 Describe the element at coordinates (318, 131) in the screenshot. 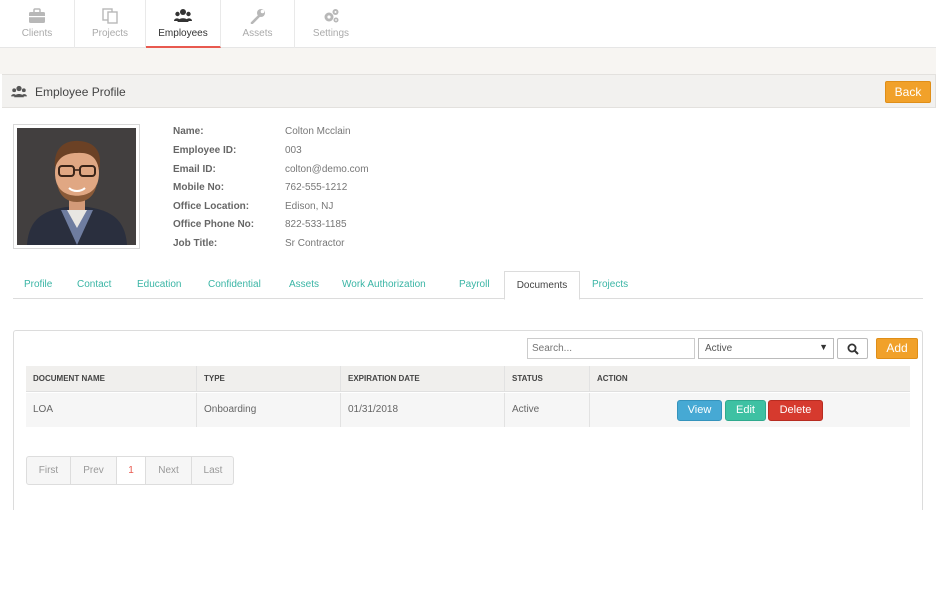

I see `field-value: Colton Mcclain` at that location.